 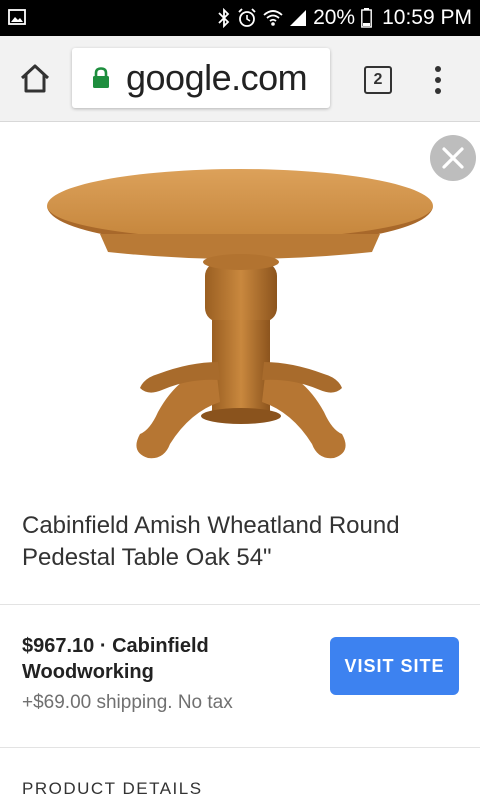 What do you see at coordinates (35, 79) in the screenshot?
I see `home-icon` at bounding box center [35, 79].